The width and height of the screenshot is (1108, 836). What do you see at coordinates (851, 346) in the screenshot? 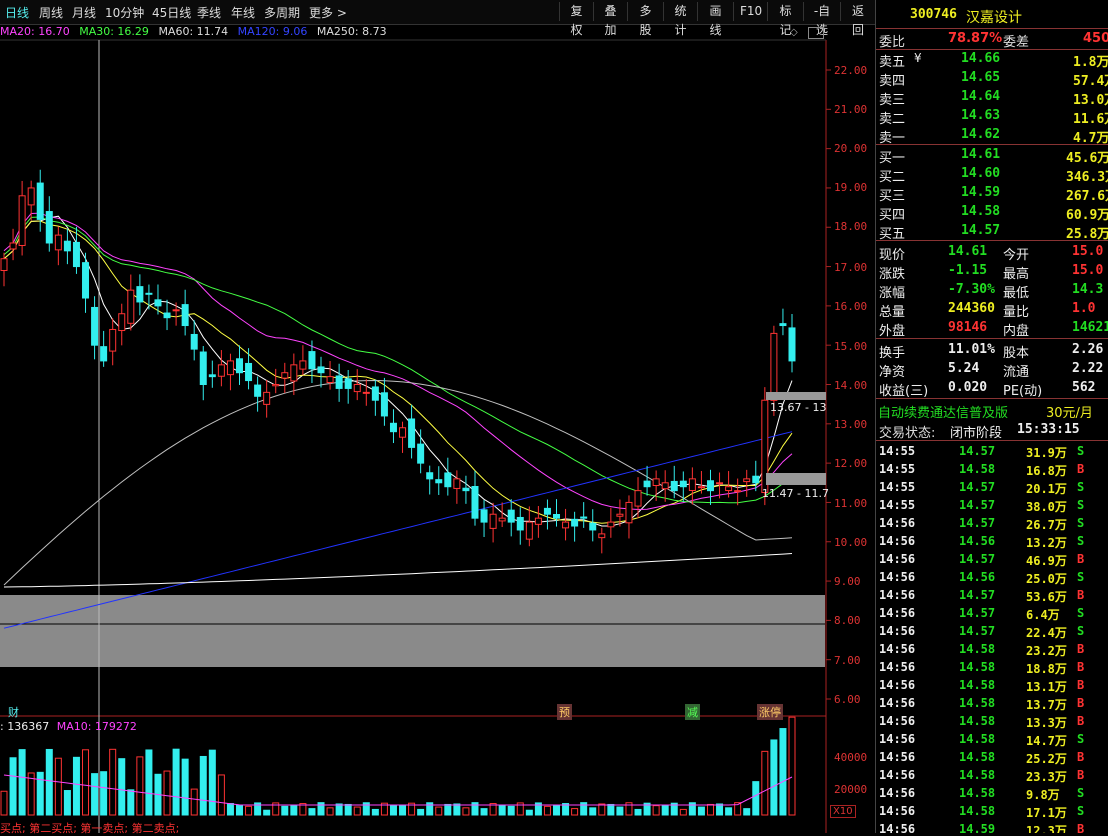
I see `price-tick: 15.00` at bounding box center [851, 346].